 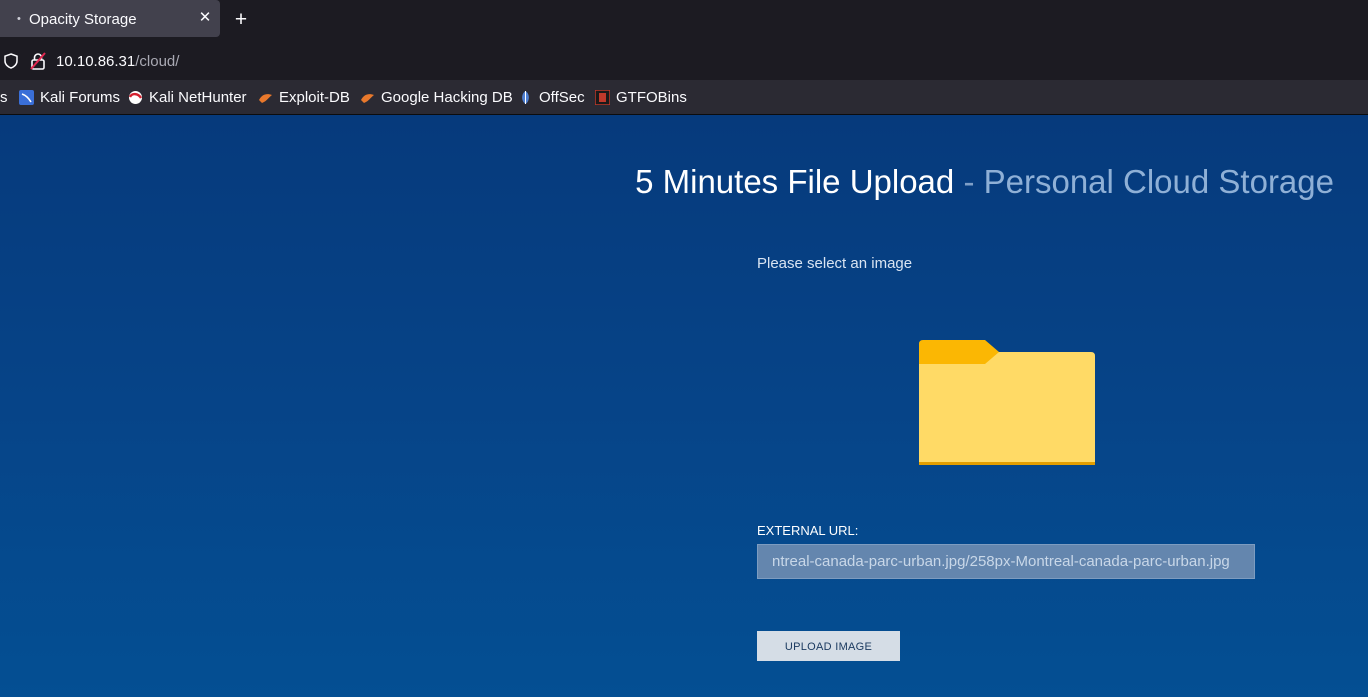 I want to click on close-icon: ✕, so click(x=205, y=18).